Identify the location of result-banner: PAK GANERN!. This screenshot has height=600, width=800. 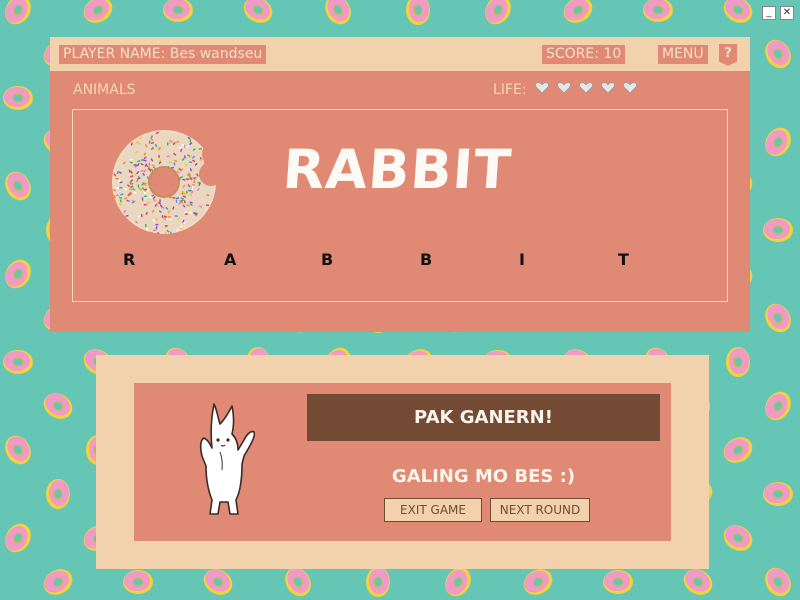
(483, 417).